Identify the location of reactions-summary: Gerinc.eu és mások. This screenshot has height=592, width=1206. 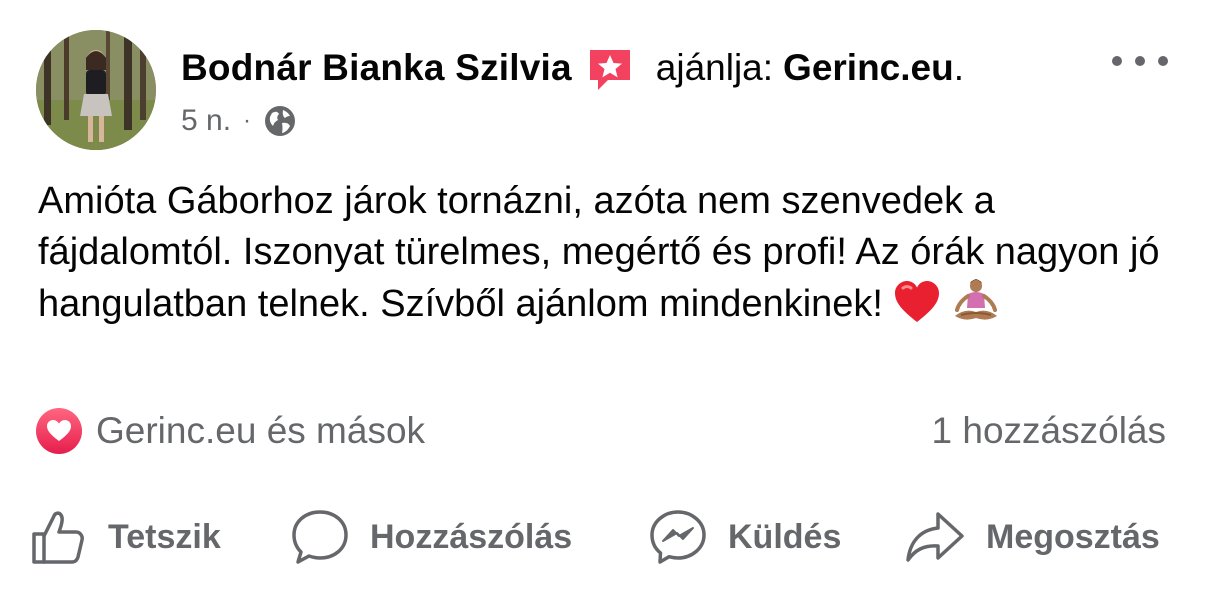
(230, 431).